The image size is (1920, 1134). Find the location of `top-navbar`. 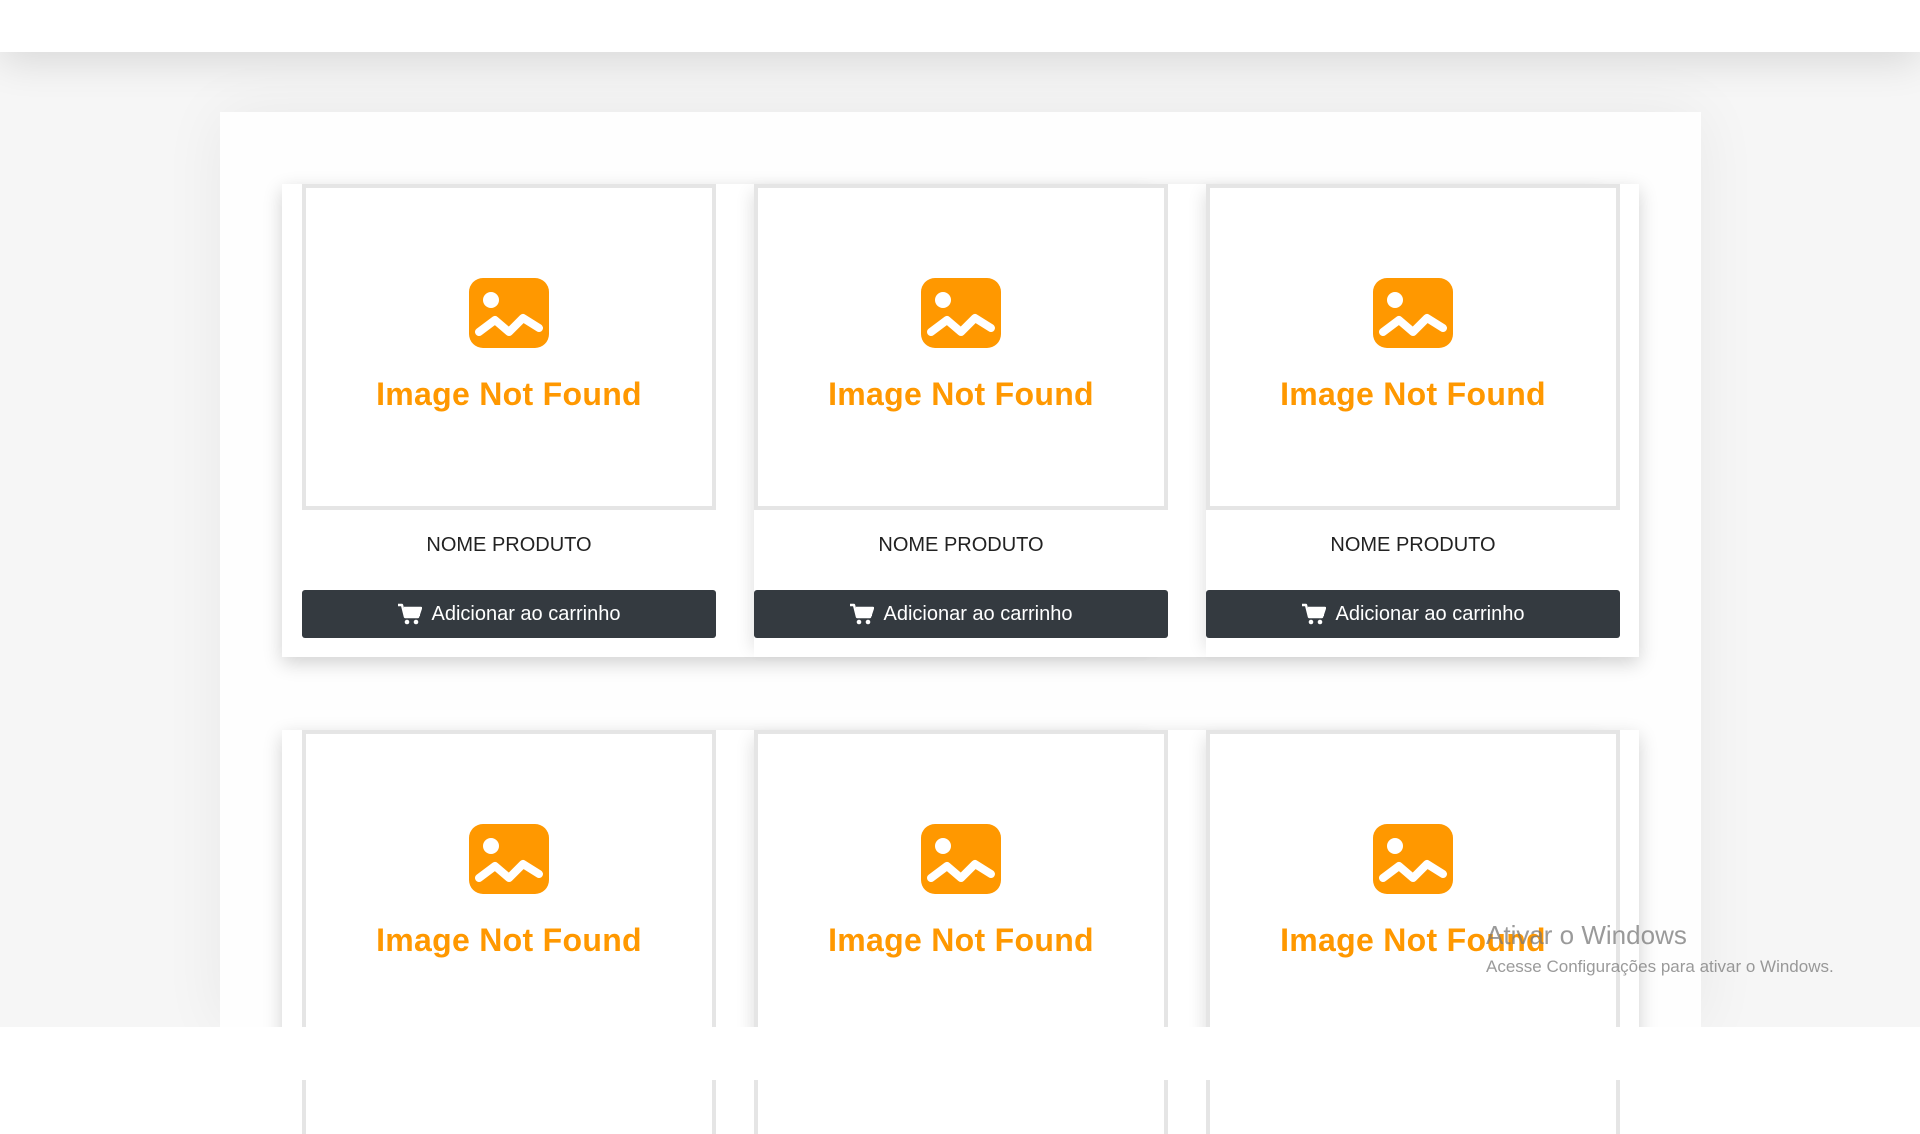

top-navbar is located at coordinates (960, 26).